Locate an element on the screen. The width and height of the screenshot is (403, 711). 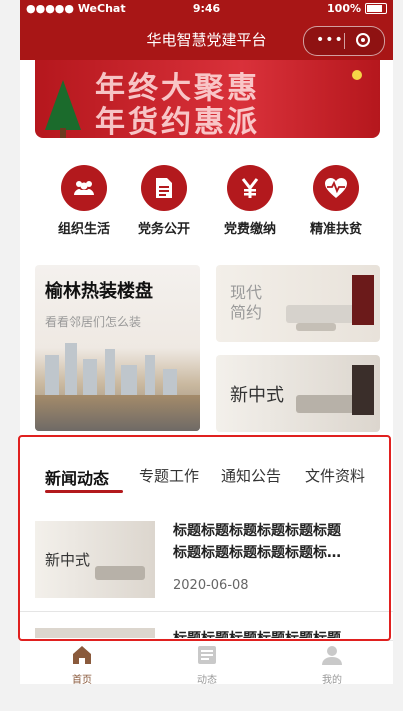
promo-card-label: 新中式 is located at coordinates (257, 395).